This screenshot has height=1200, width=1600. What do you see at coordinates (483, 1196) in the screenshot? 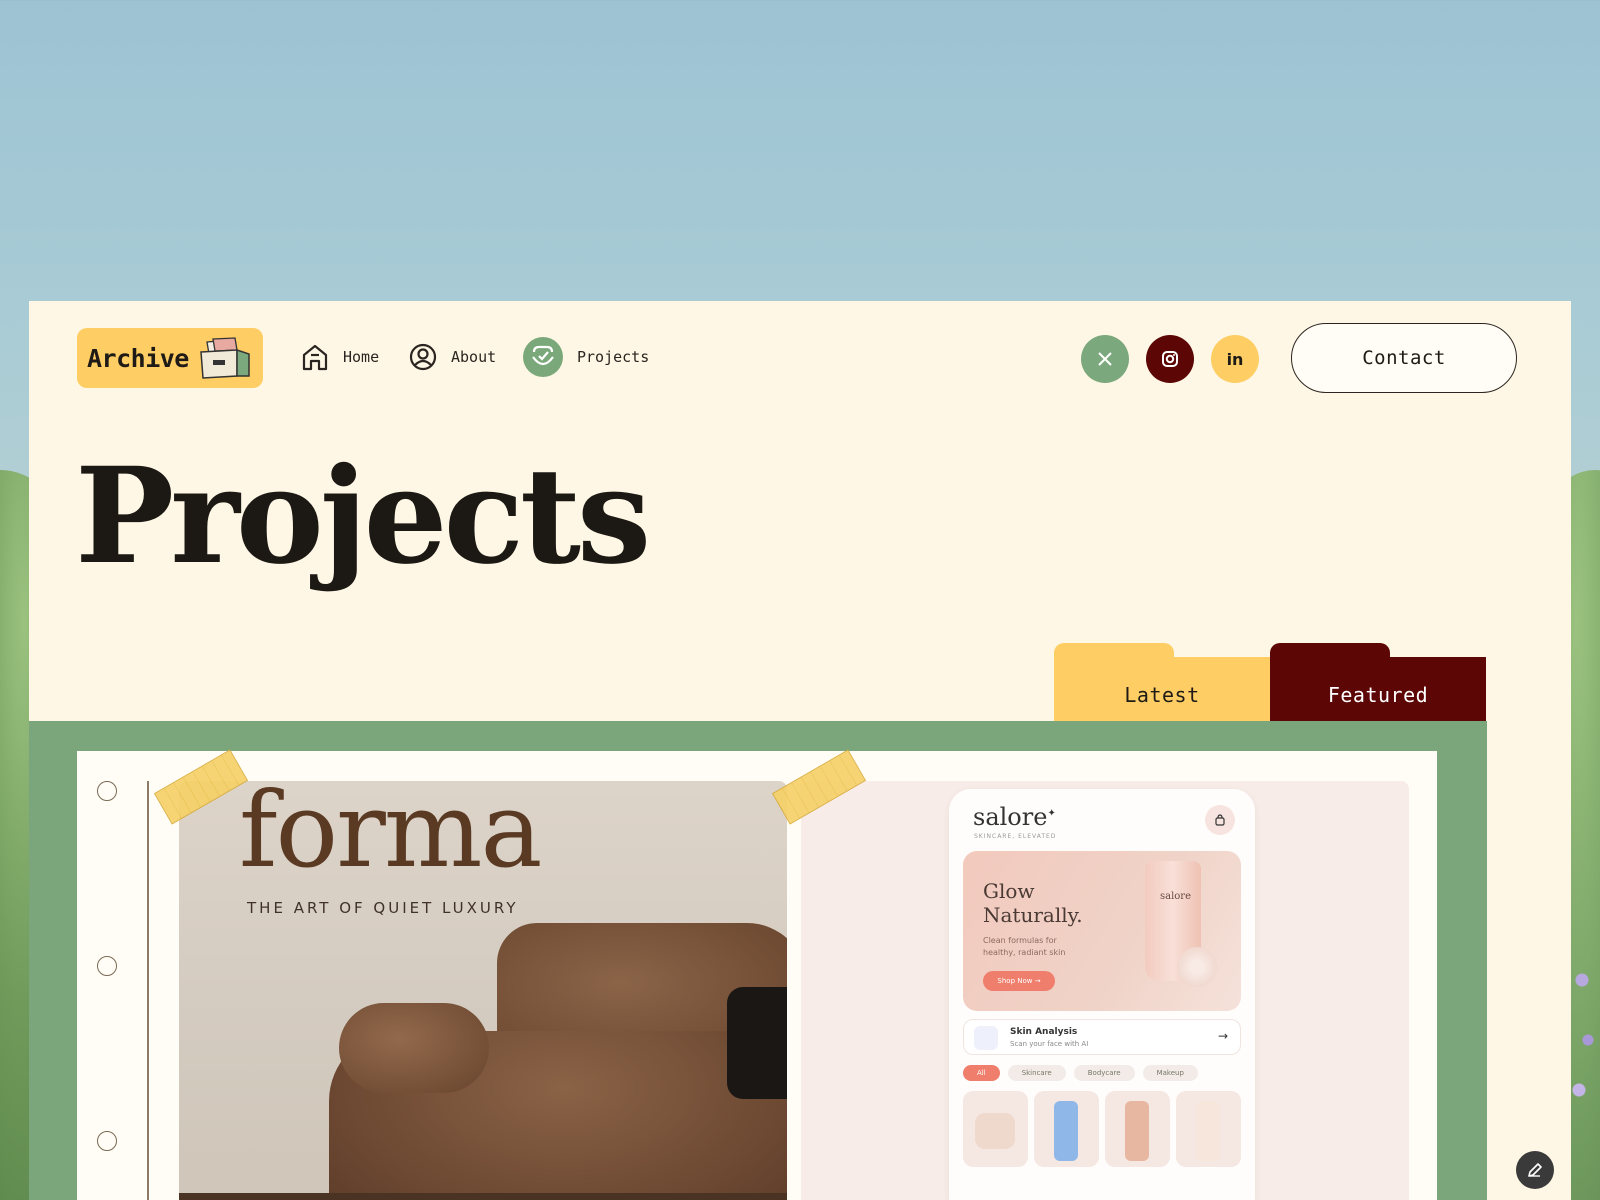
I see `floor` at bounding box center [483, 1196].